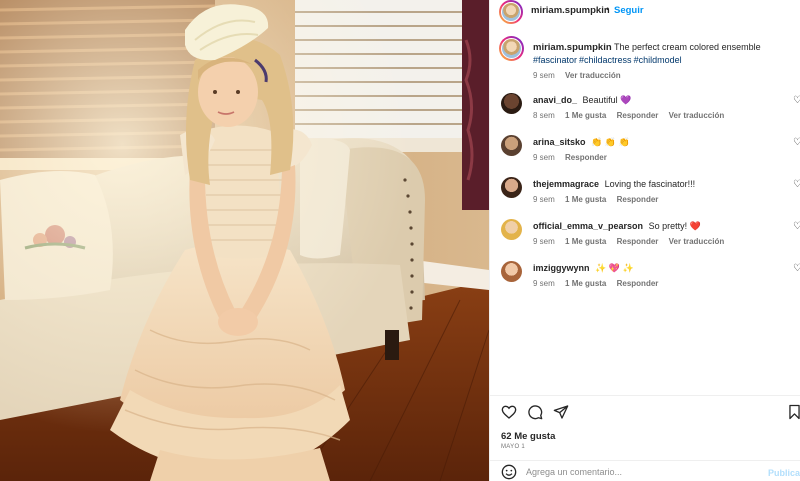 The image size is (800, 481). I want to click on caption-text: The perfect cream colored ensemble, so click(687, 47).